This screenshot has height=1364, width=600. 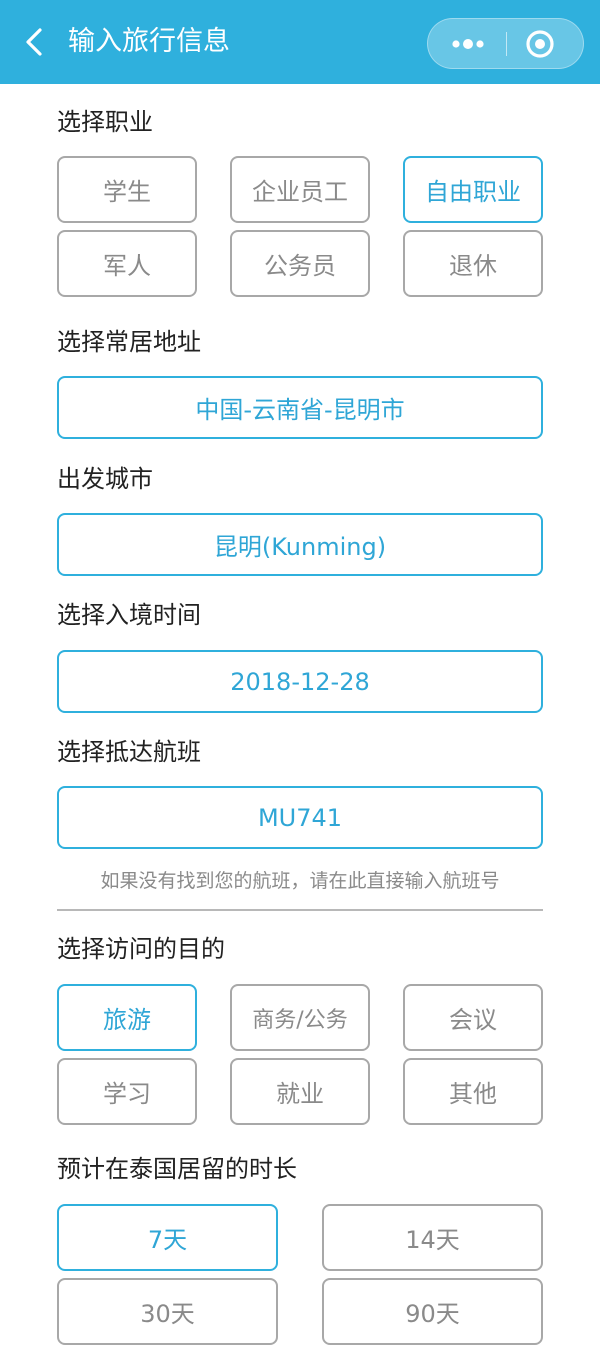 What do you see at coordinates (127, 1017) in the screenshot?
I see `purpose-option-tourism: 旅游` at bounding box center [127, 1017].